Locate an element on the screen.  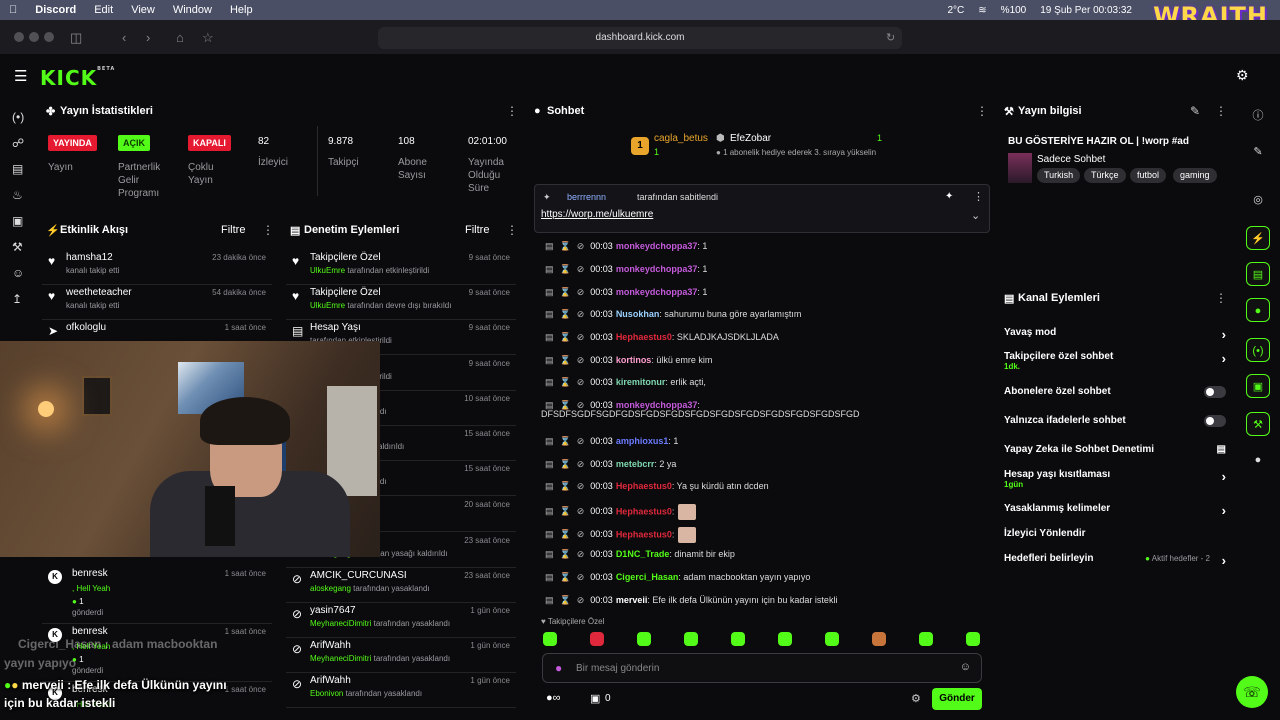
tag-chip: Türkçe is located at coordinates (1105, 175).